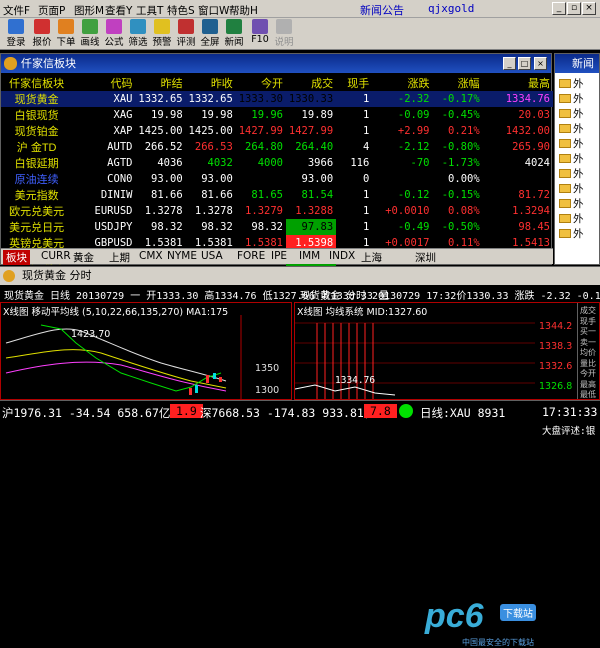 This screenshot has height=648, width=600. I want to click on market-tab: CURR, so click(56, 256).